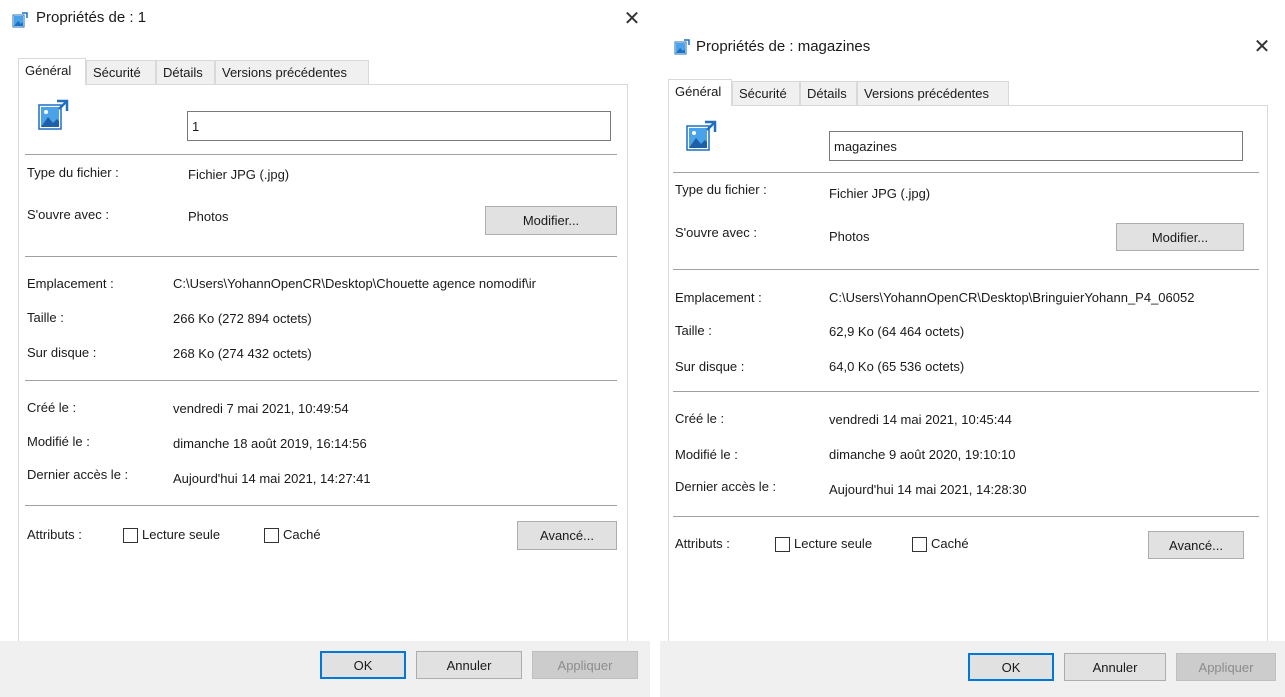  What do you see at coordinates (272, 478) in the screenshot?
I see `accessed-value: Aujourd'hui 14 mai 2021, 14:27:41` at bounding box center [272, 478].